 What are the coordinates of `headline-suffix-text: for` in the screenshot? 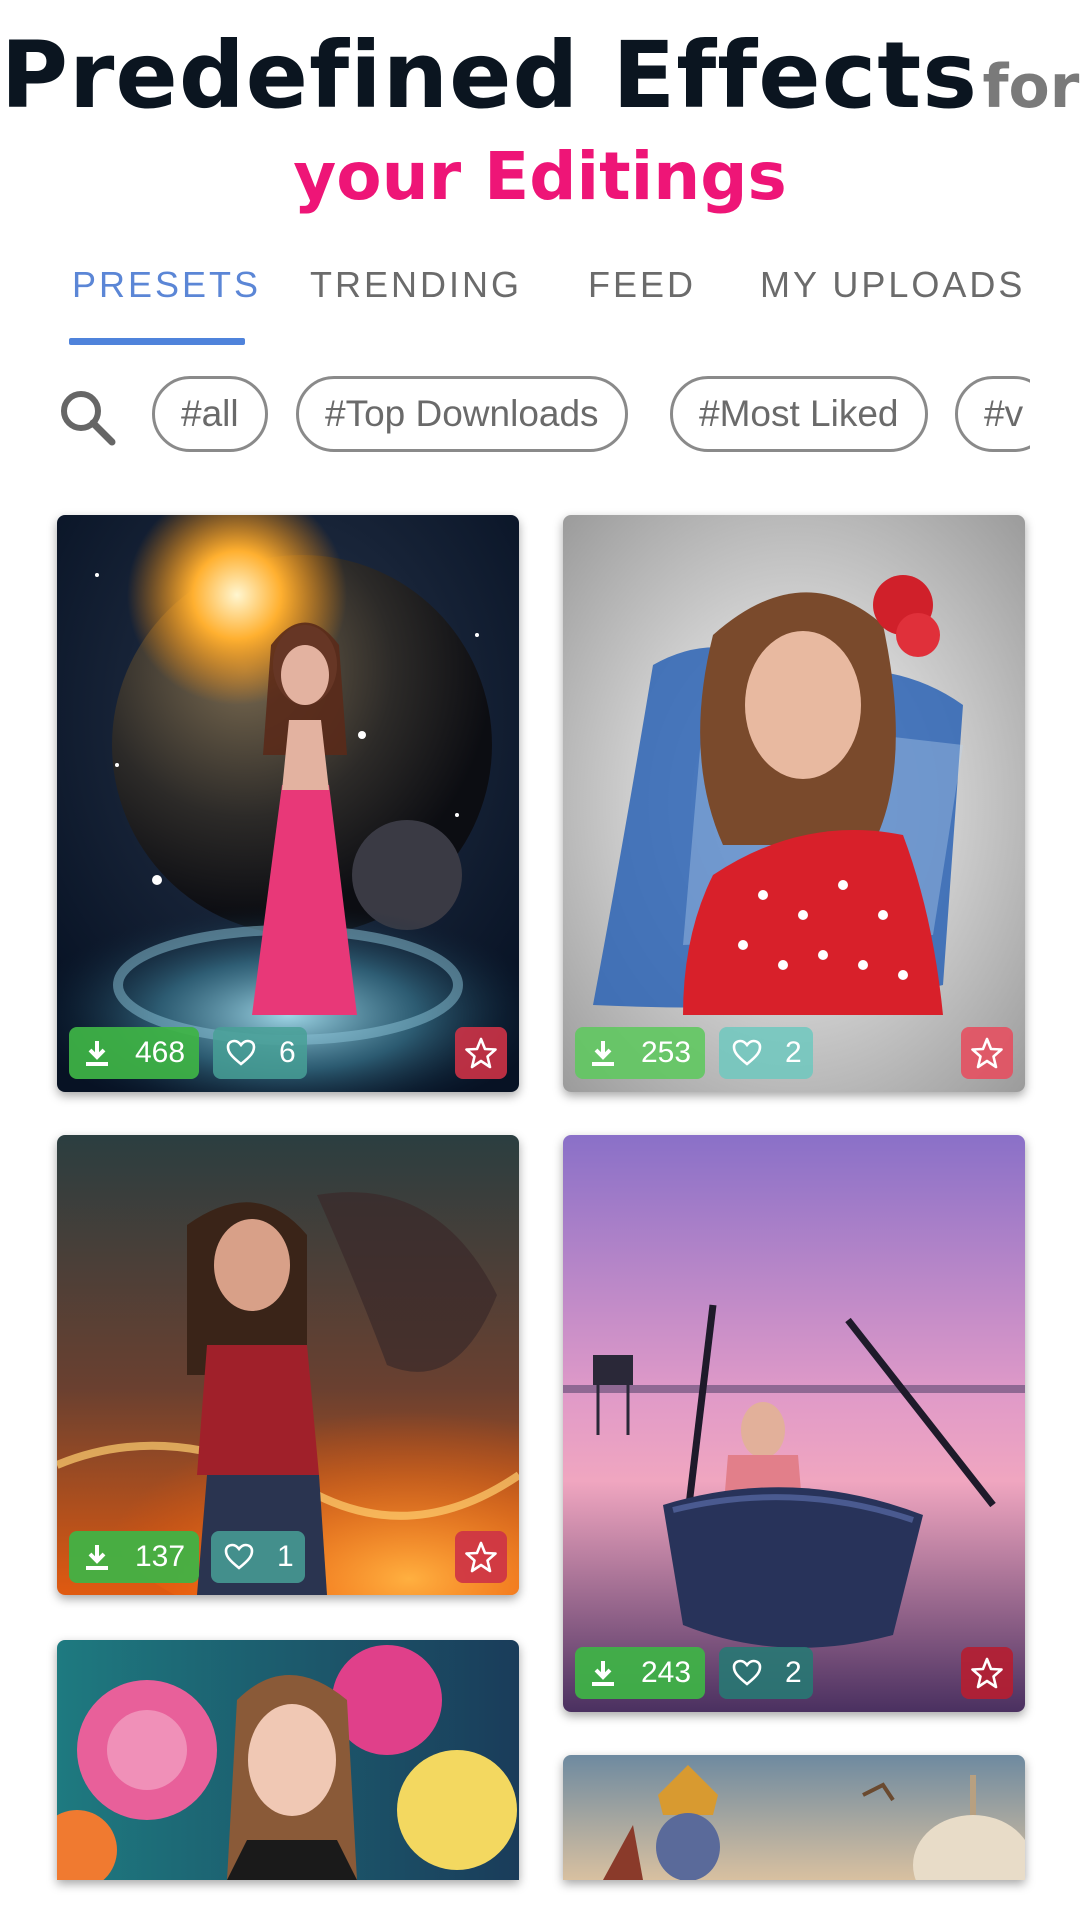 It's located at (1031, 87).